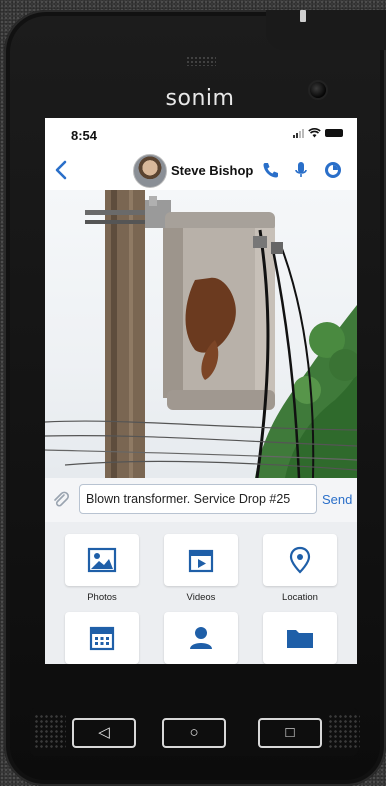  What do you see at coordinates (212, 170) in the screenshot?
I see `contact-name: Steve Bishop` at bounding box center [212, 170].